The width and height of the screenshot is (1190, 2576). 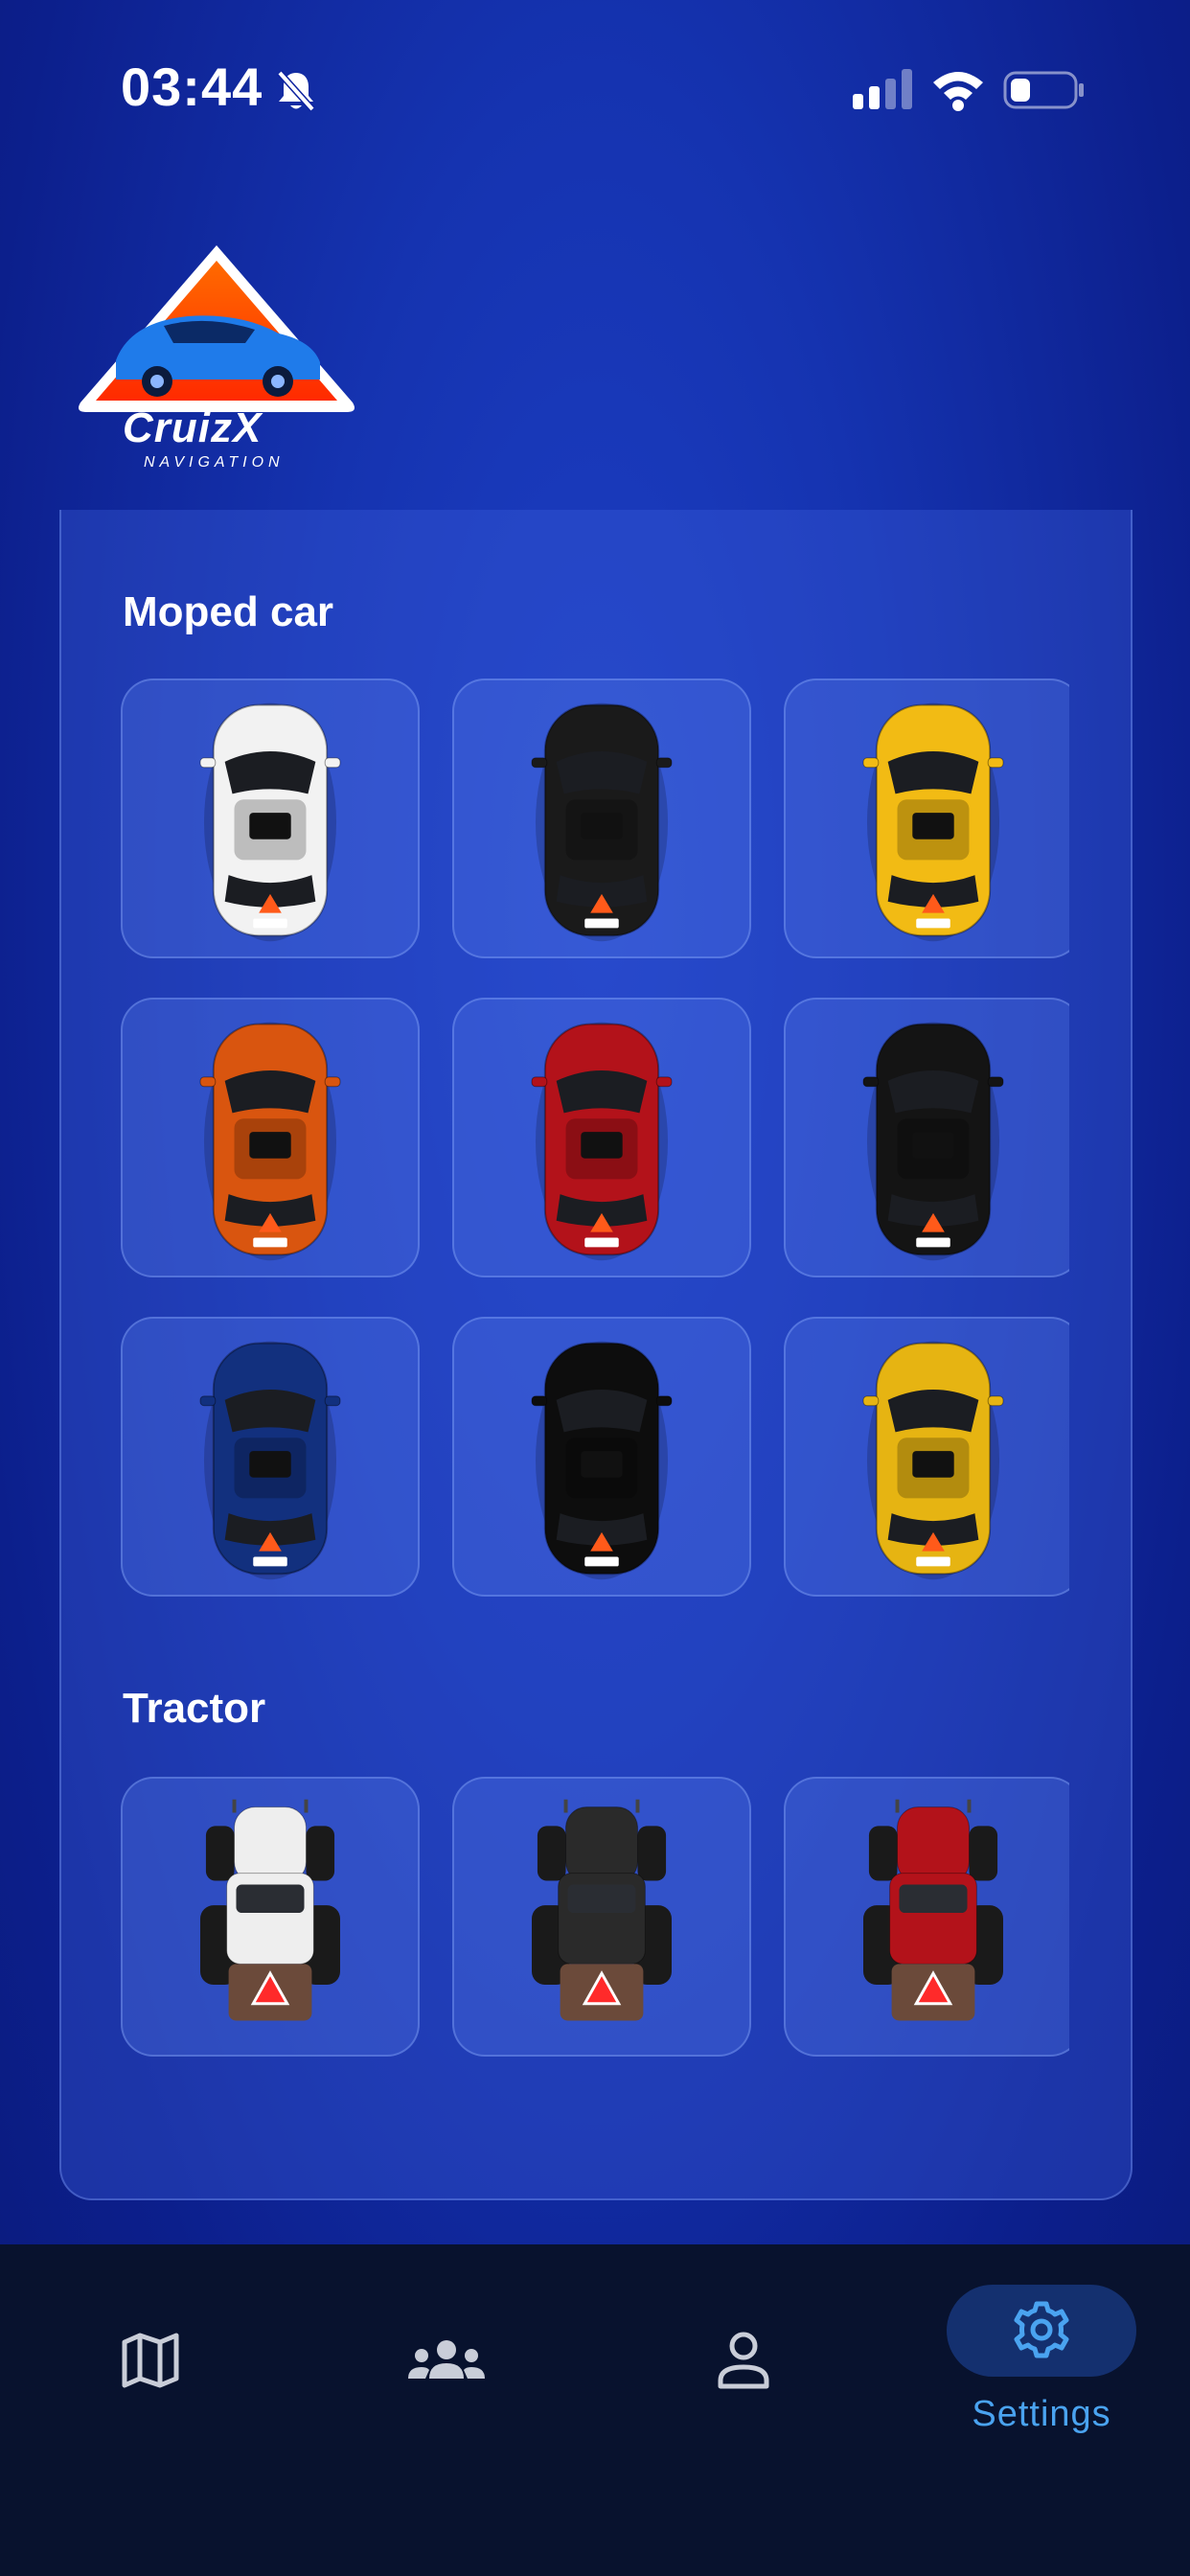 I want to click on group-icon, so click(x=447, y=2359).